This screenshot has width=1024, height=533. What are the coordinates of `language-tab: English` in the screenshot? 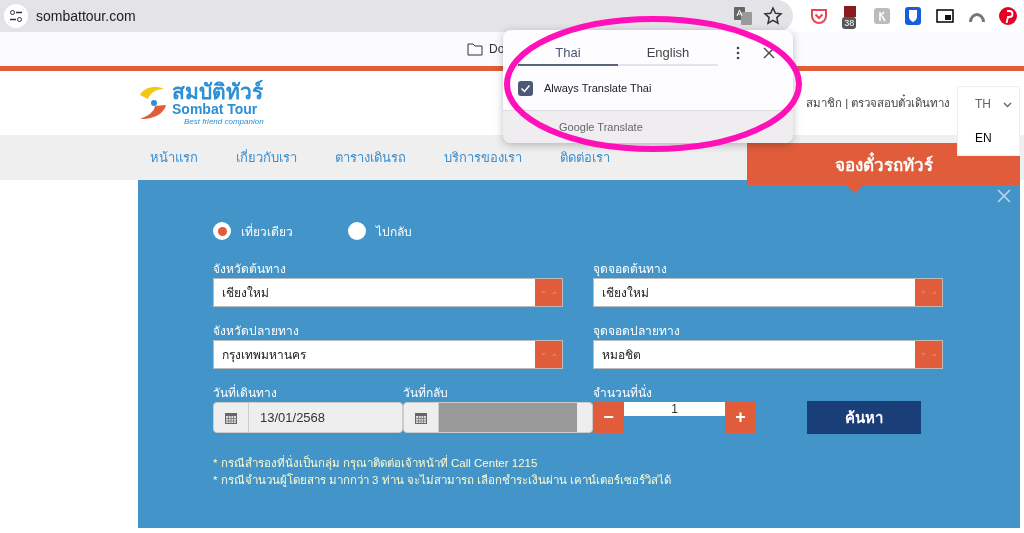 It's located at (668, 53).